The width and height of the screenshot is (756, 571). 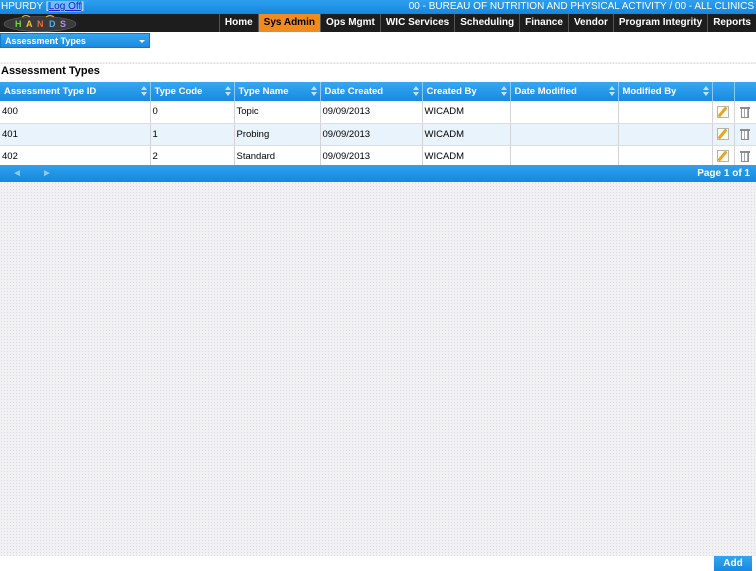 I want to click on column-header-modified-by: Modified By, so click(x=665, y=91).